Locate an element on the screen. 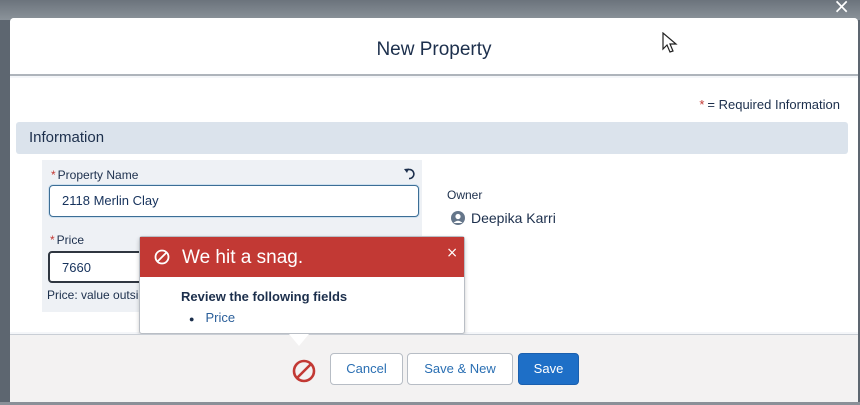 The height and width of the screenshot is (405, 860). save-and-new-button: Save & New is located at coordinates (460, 369).